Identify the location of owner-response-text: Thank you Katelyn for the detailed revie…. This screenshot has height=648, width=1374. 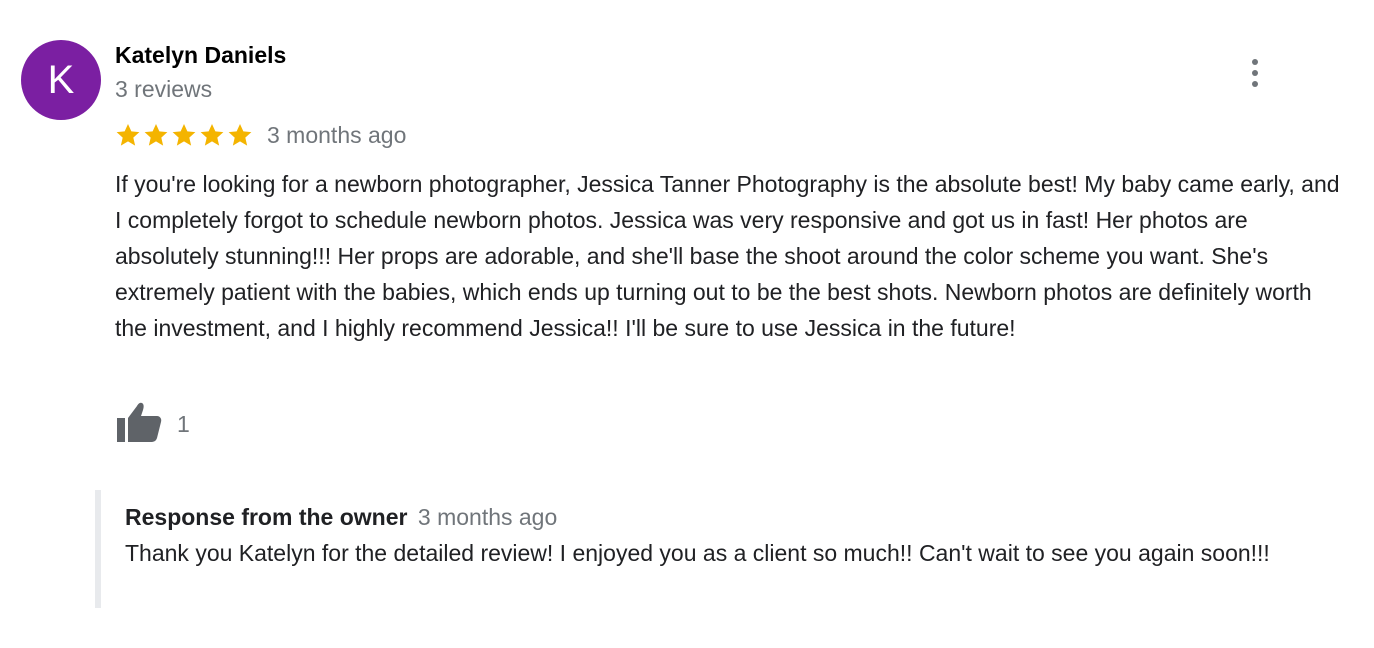
(697, 553).